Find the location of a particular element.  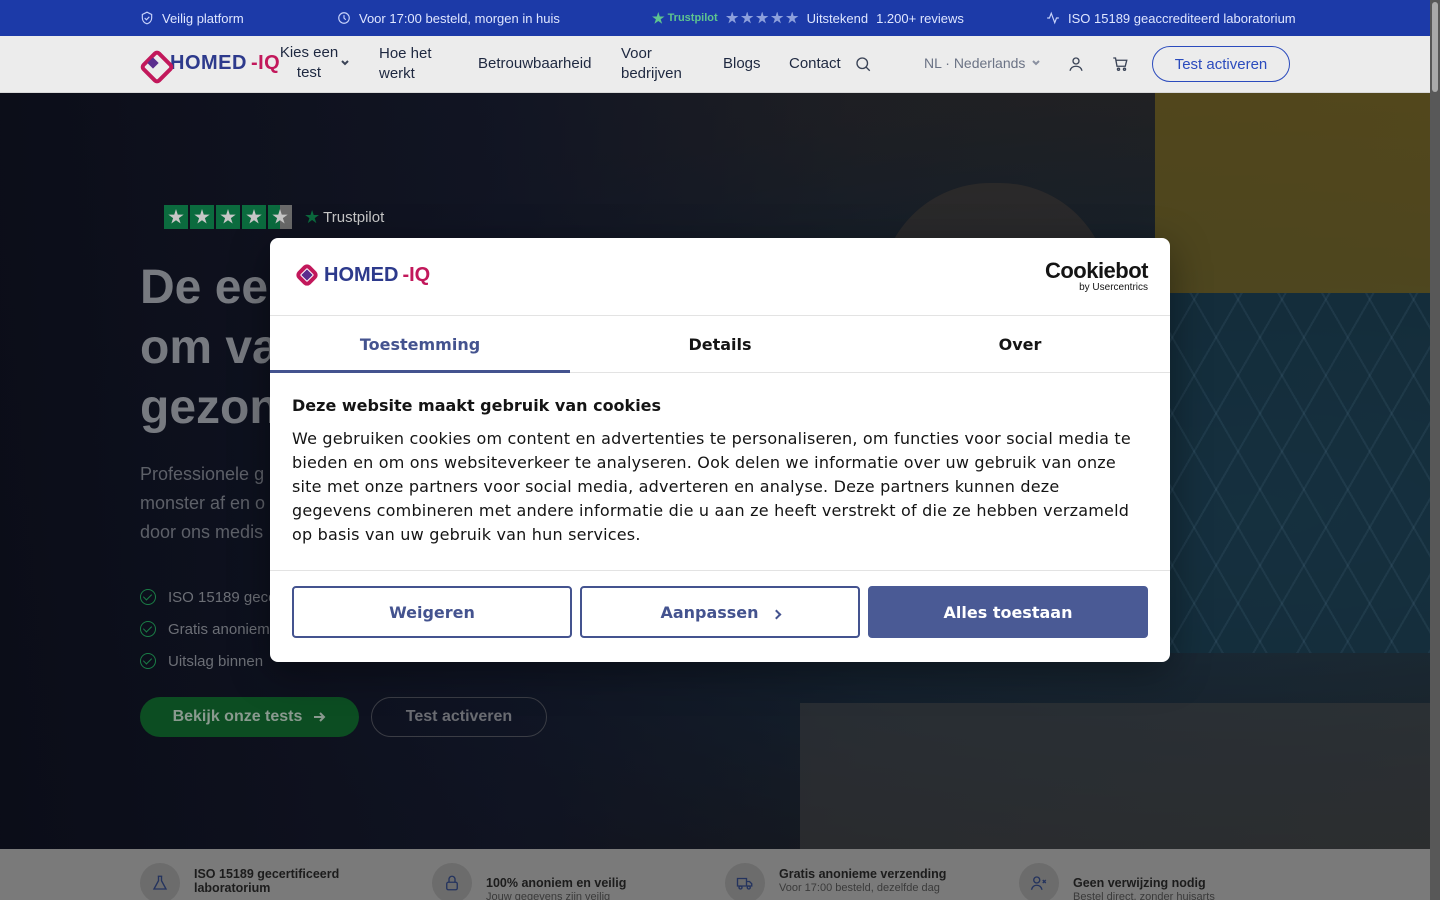

search-icon is located at coordinates (863, 64).